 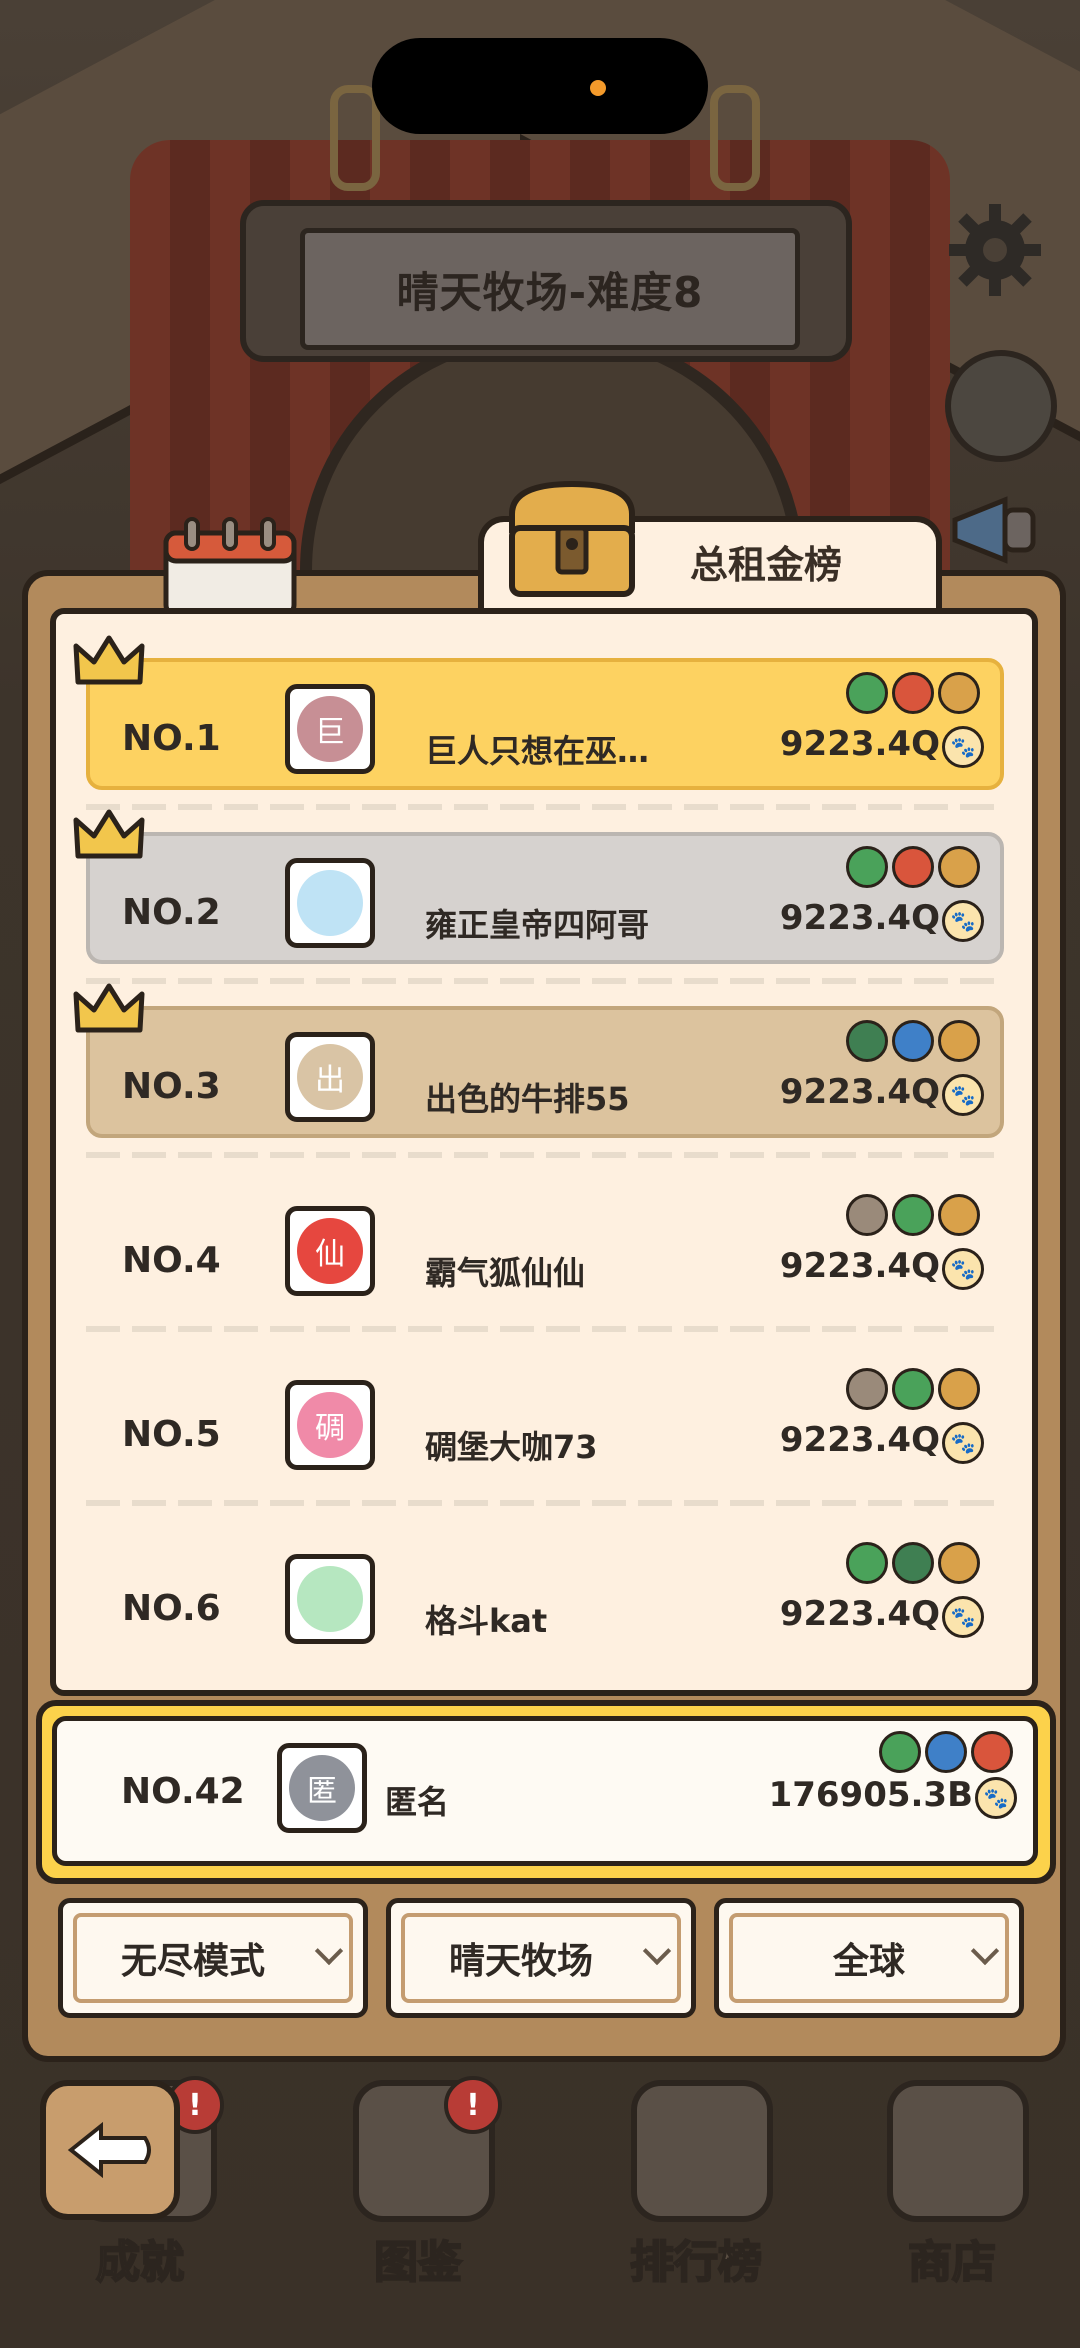 What do you see at coordinates (958, 2151) in the screenshot?
I see `shop-icon` at bounding box center [958, 2151].